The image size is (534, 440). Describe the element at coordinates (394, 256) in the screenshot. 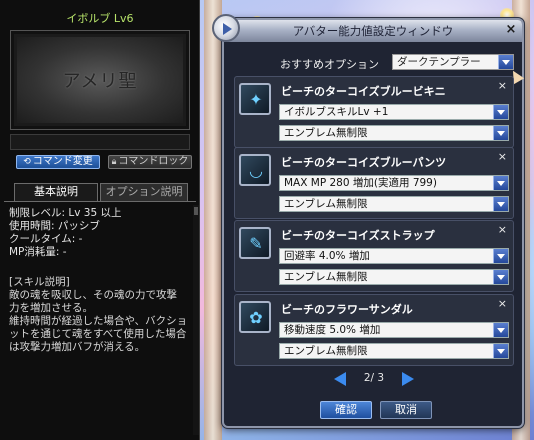

I see `item-option-select: 回避率 4.0% 増加` at that location.